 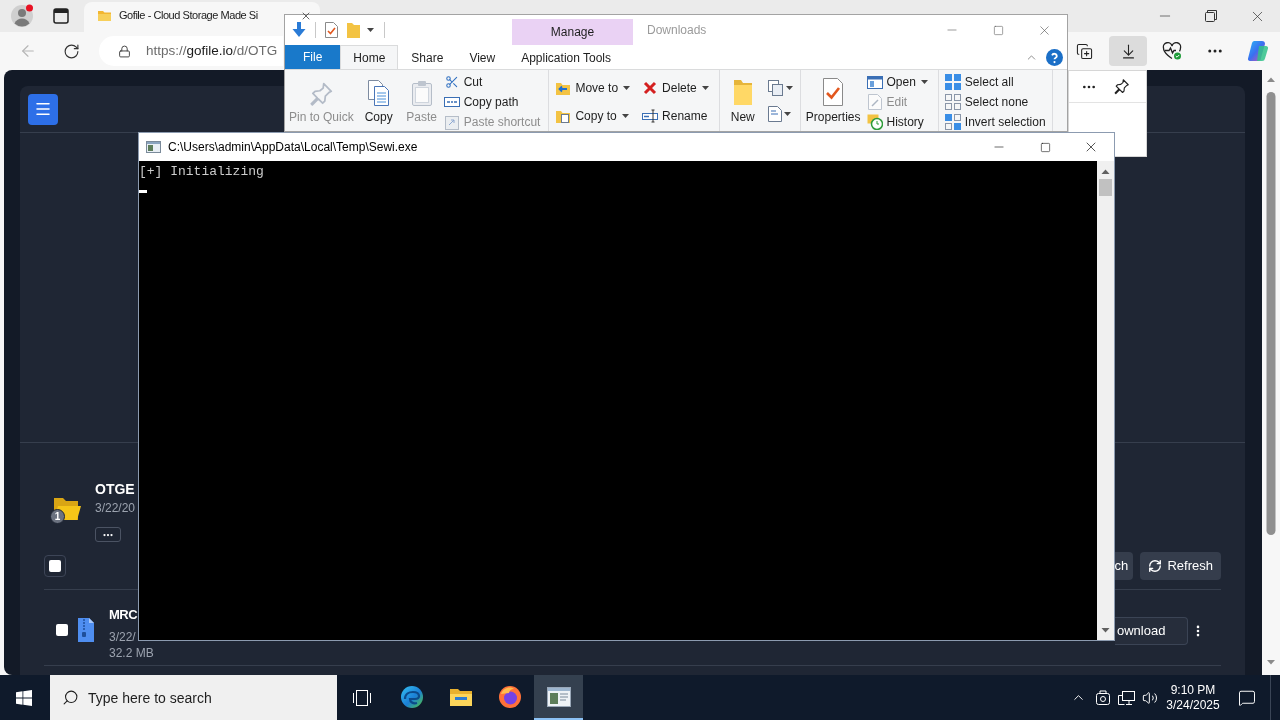 What do you see at coordinates (191, 51) in the screenshot?
I see `address-bar: https://gofile.io/d/OTG` at bounding box center [191, 51].